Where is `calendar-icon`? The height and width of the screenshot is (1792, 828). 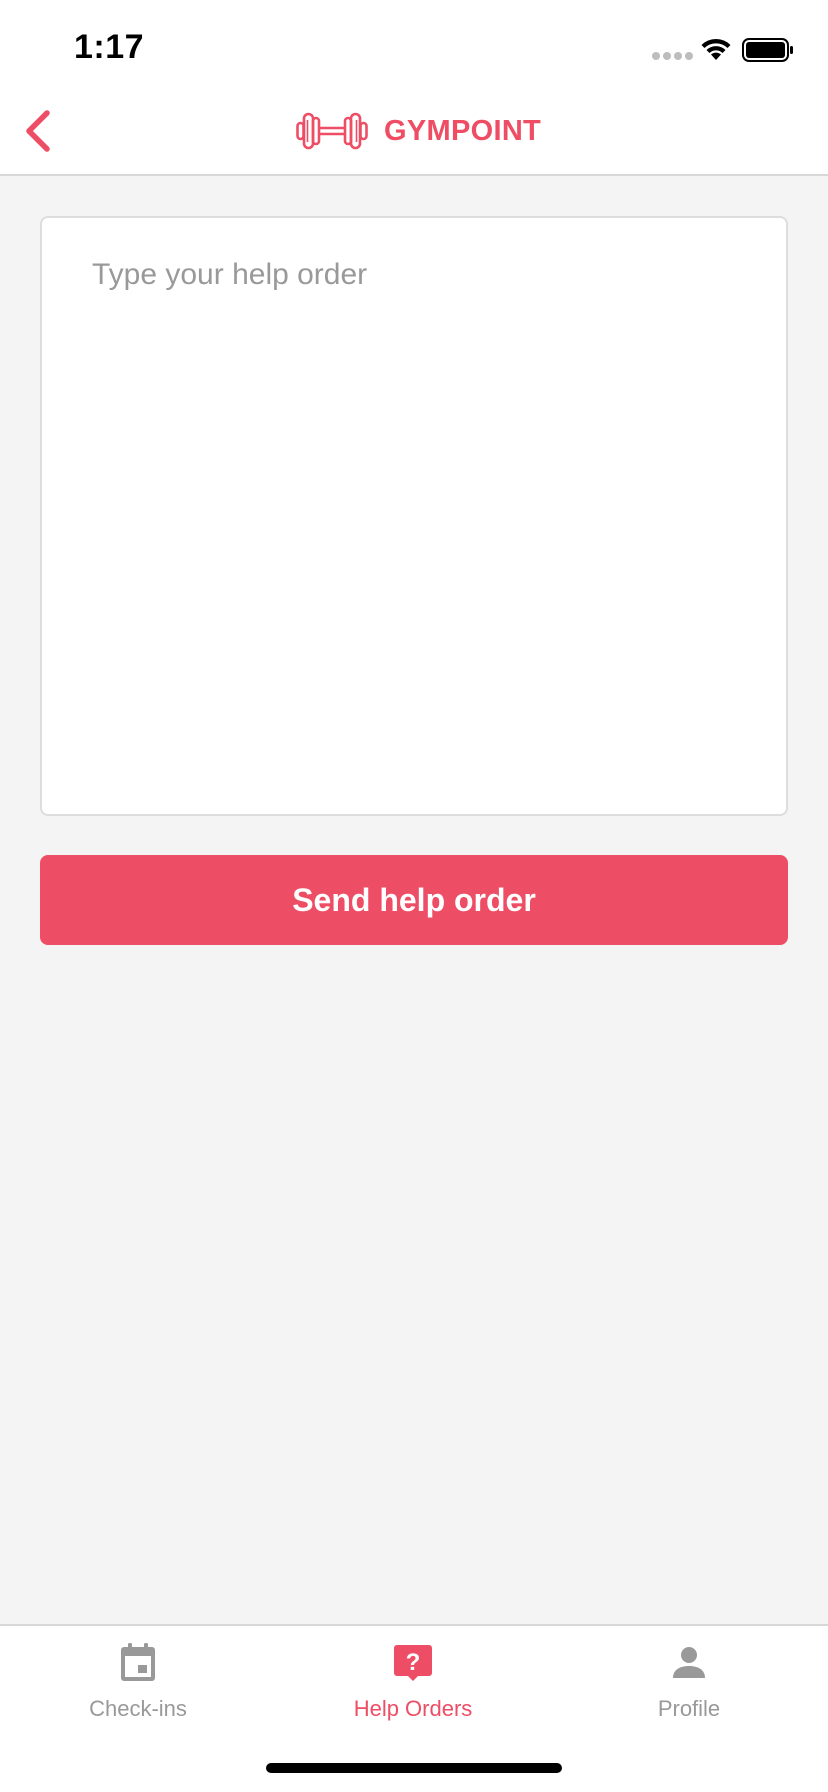 calendar-icon is located at coordinates (138, 1662).